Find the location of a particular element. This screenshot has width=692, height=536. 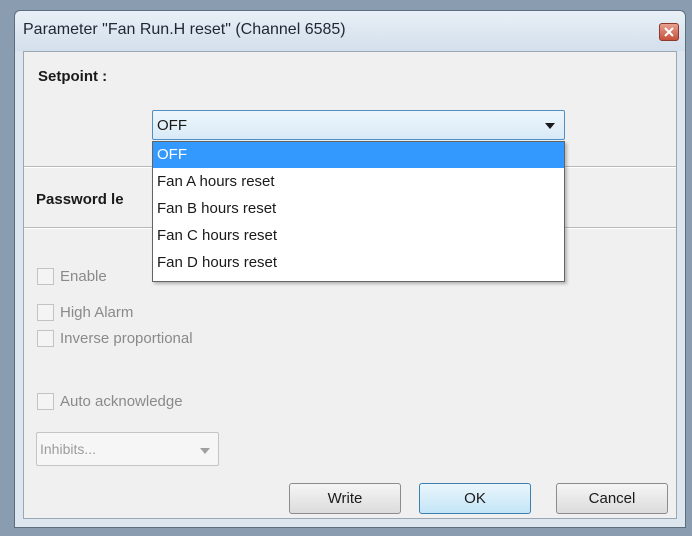

setpoint-select: OFF is located at coordinates (358, 125).